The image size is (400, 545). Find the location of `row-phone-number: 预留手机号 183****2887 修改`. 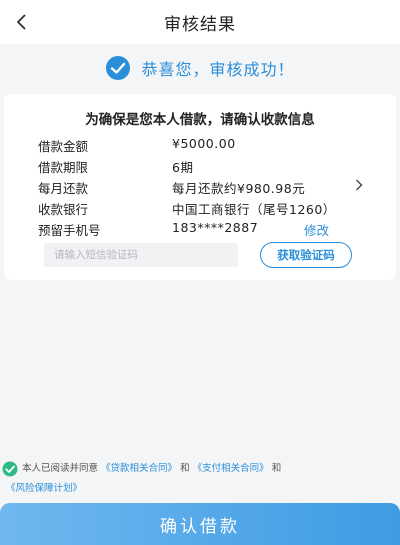

row-phone-number: 预留手机号 183****2887 修改 is located at coordinates (208, 228).